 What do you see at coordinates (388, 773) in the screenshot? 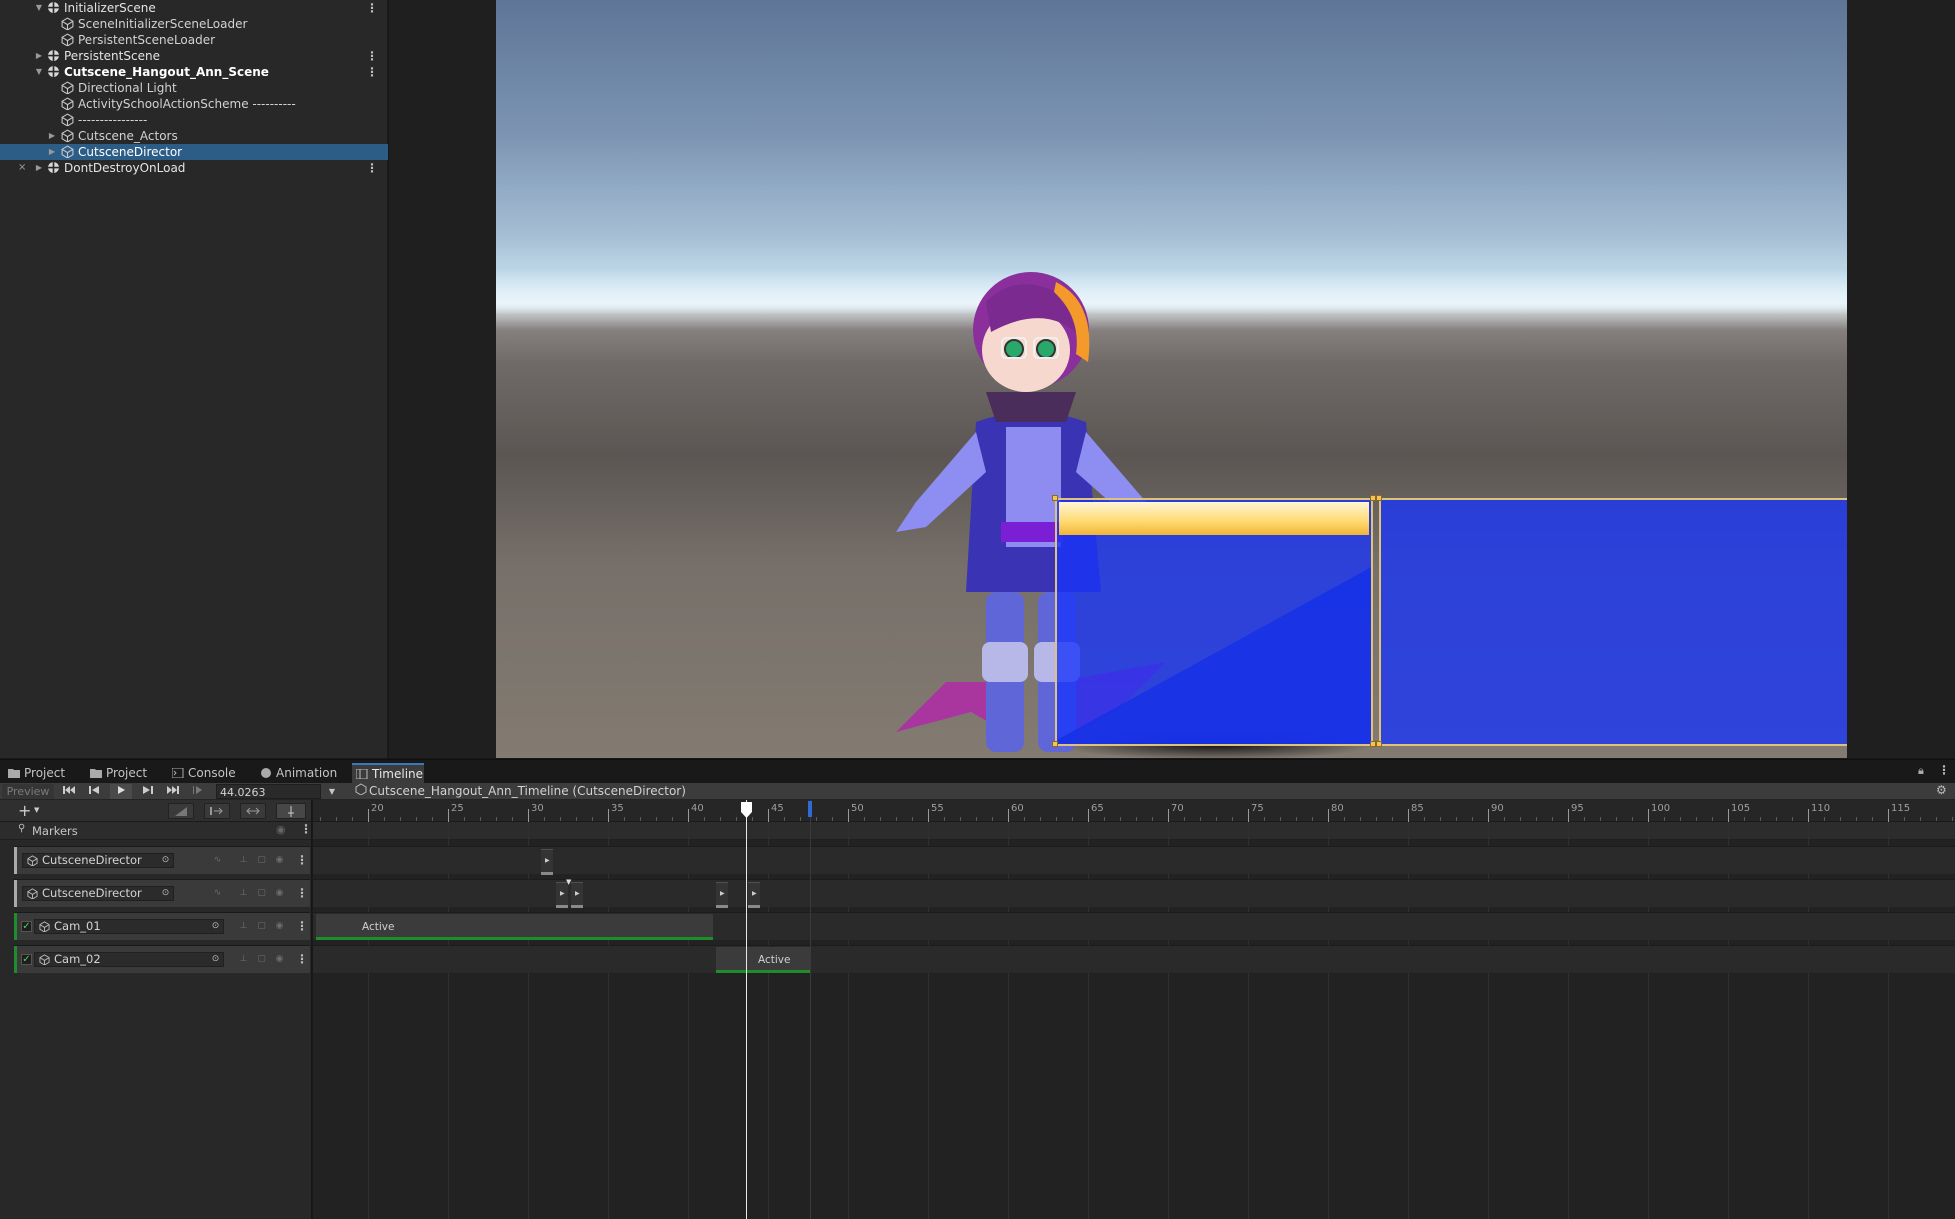
I see `tab-timeline: Timeline` at bounding box center [388, 773].